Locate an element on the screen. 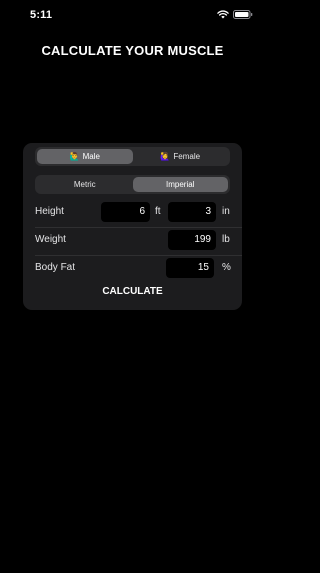 Image resolution: width=320 pixels, height=573 pixels. body-fat-unit: % is located at coordinates (226, 267).